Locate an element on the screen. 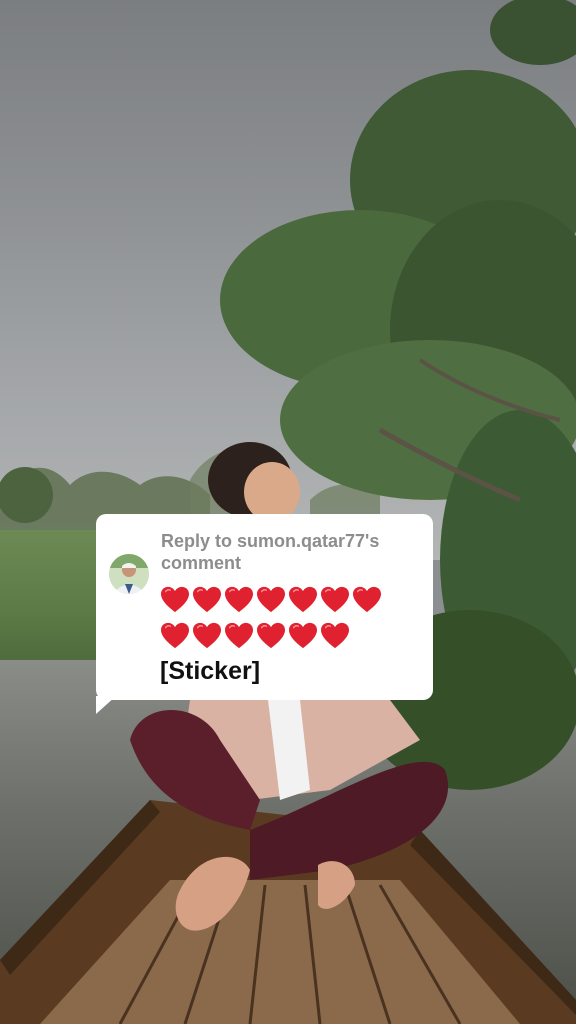 This screenshot has height=1024, width=576. reply-card-tail is located at coordinates (106, 705).